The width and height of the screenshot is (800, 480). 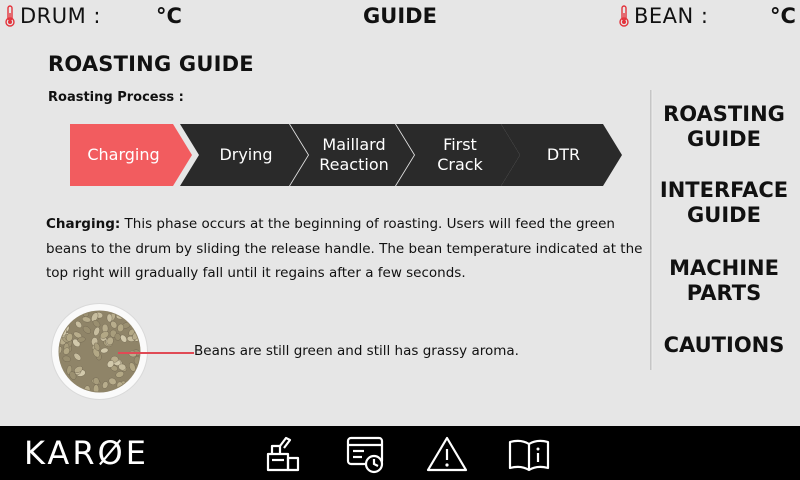 What do you see at coordinates (563, 154) in the screenshot?
I see `step-label: DTR` at bounding box center [563, 154].